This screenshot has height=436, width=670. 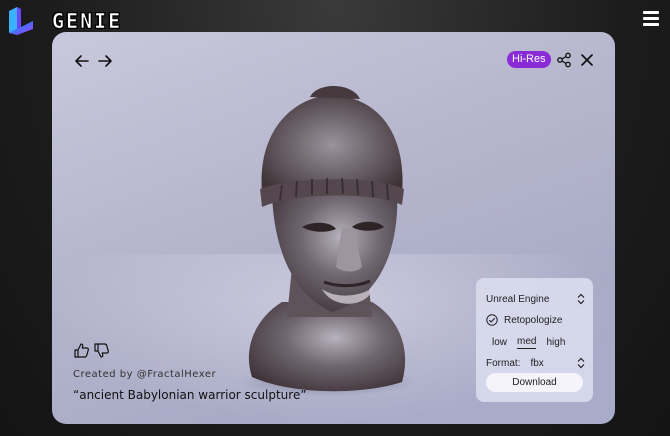 I want to click on check-circle-icon, so click(x=492, y=320).